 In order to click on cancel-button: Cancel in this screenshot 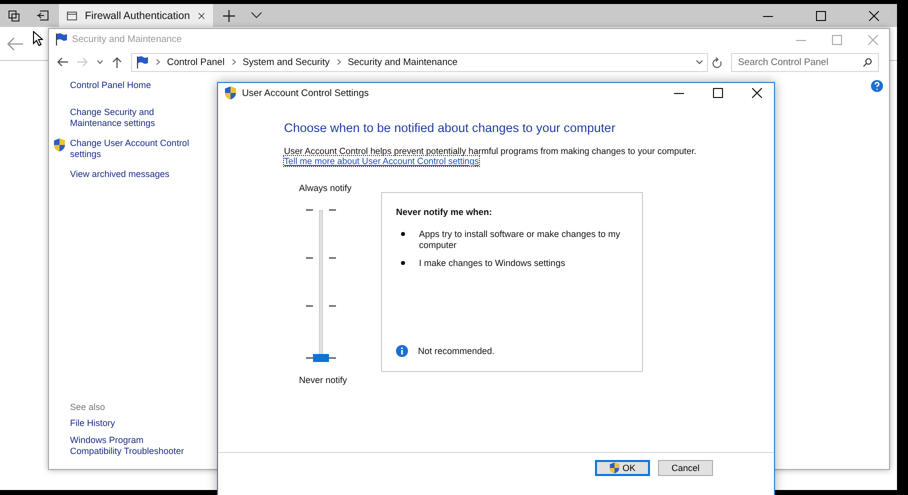, I will do `click(685, 468)`.